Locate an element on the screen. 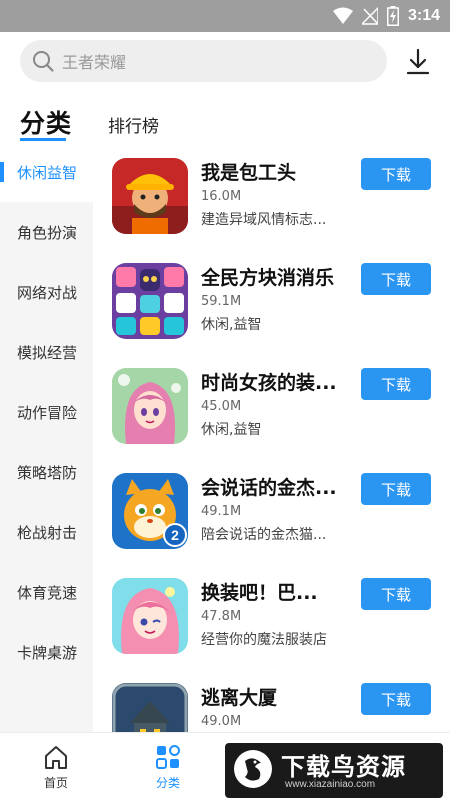 This screenshot has height=800, width=450. sidebar-item-role-playing: 角色扮演 is located at coordinates (46, 232).